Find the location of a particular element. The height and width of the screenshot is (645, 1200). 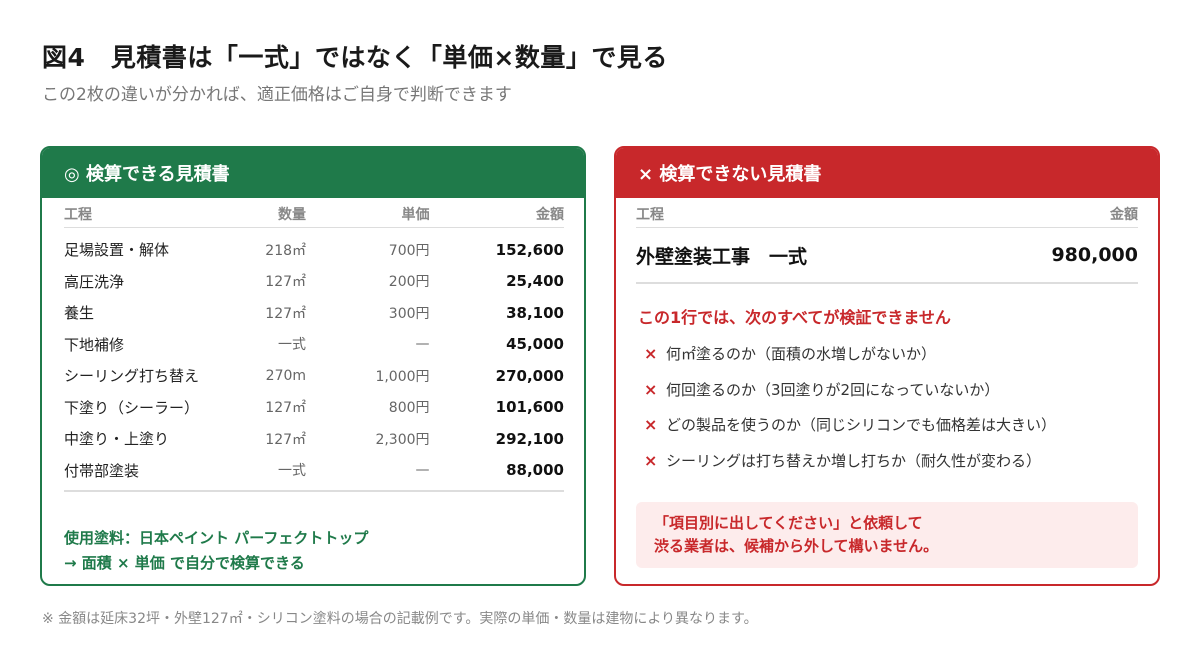

table-header: 工程 数量 単価 金額 is located at coordinates (314, 214).